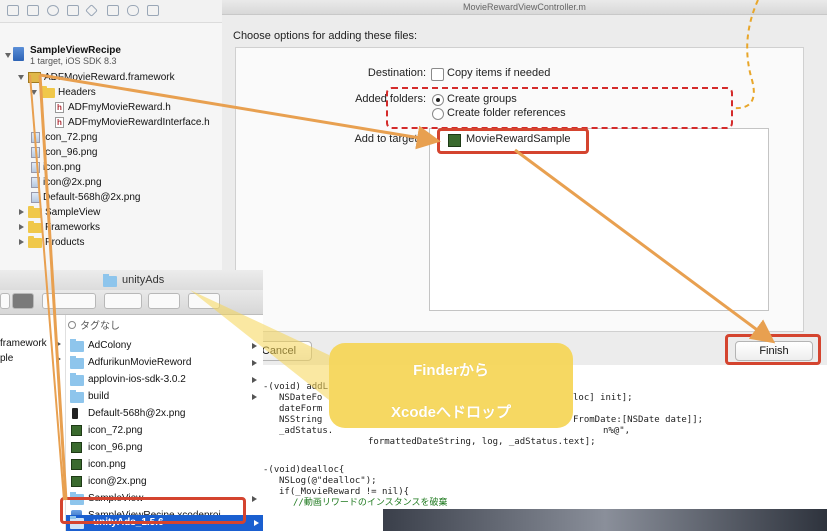 The width and height of the screenshot is (827, 531). What do you see at coordinates (163, 430) in the screenshot?
I see `list-item: icon_72.png` at bounding box center [163, 430].